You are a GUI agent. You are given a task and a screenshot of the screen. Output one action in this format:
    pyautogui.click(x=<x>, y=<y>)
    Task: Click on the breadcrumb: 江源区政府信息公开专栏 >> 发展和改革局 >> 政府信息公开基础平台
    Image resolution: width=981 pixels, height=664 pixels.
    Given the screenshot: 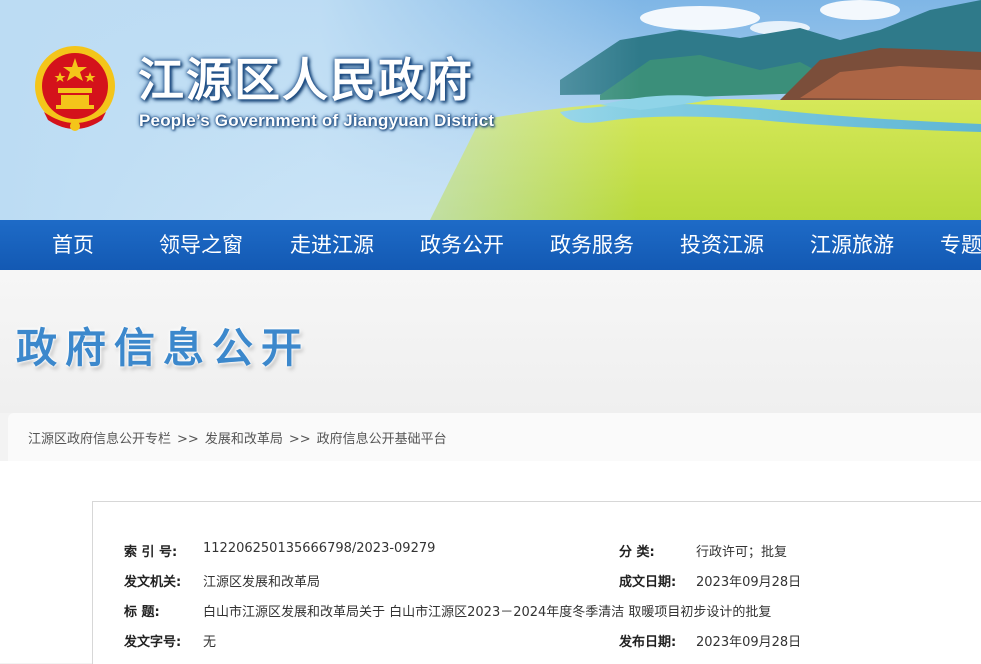 What is the action you would take?
    pyautogui.click(x=237, y=437)
    